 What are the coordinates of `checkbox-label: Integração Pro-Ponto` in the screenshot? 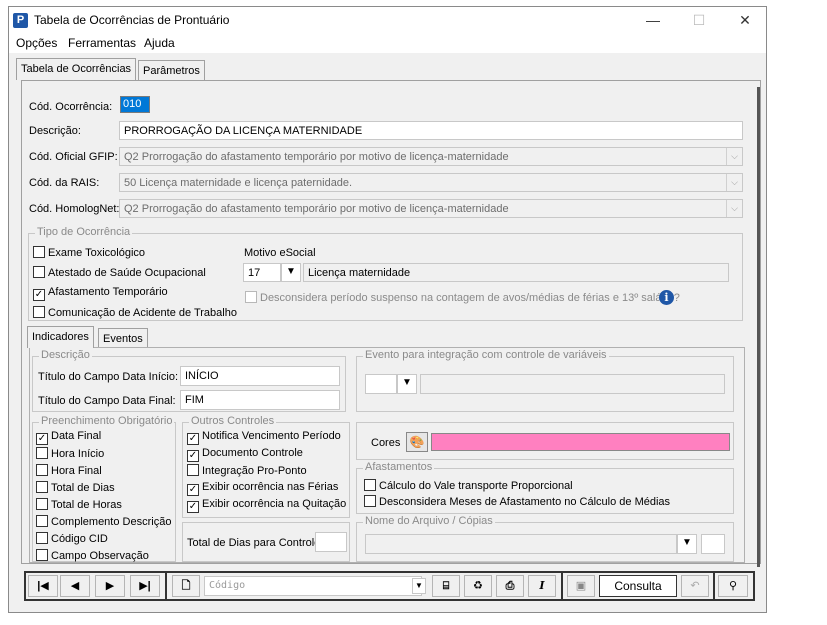 It's located at (254, 471).